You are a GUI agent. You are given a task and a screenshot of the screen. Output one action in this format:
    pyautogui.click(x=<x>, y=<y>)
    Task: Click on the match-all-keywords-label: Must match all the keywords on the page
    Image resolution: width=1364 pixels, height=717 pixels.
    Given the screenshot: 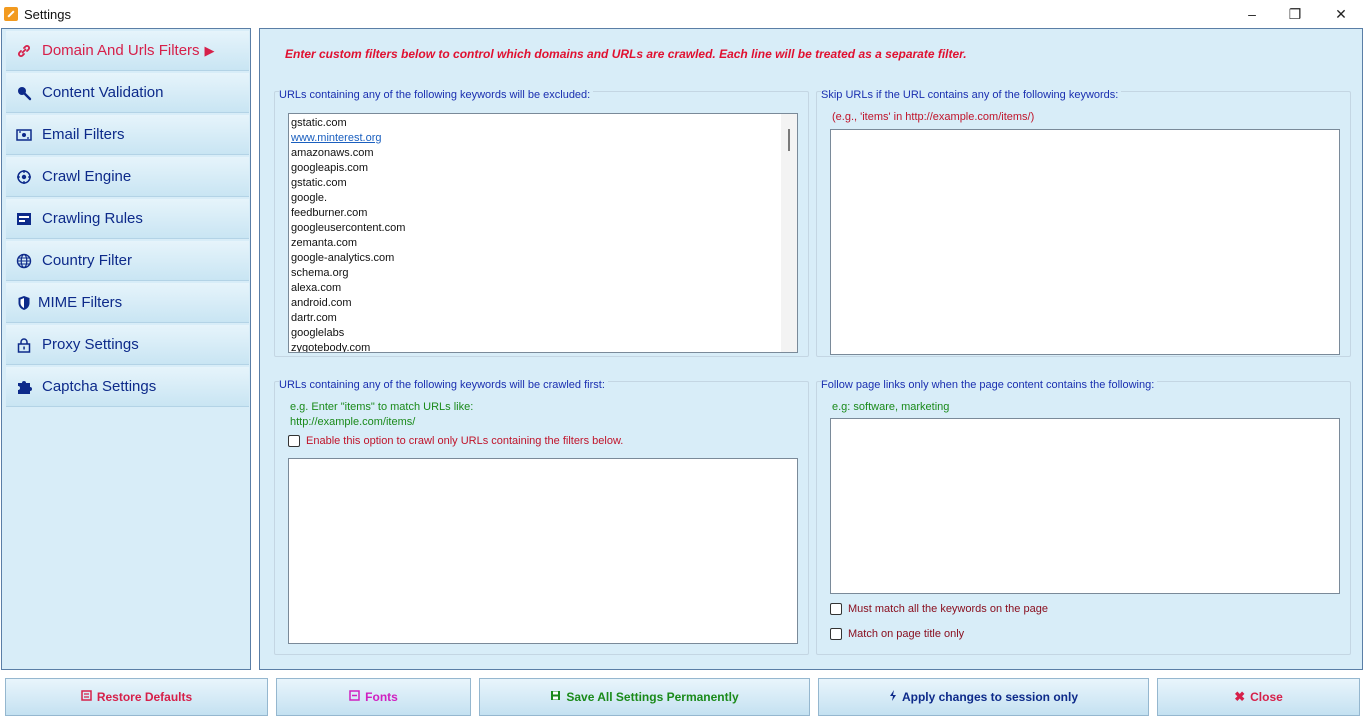 What is the action you would take?
    pyautogui.click(x=948, y=609)
    